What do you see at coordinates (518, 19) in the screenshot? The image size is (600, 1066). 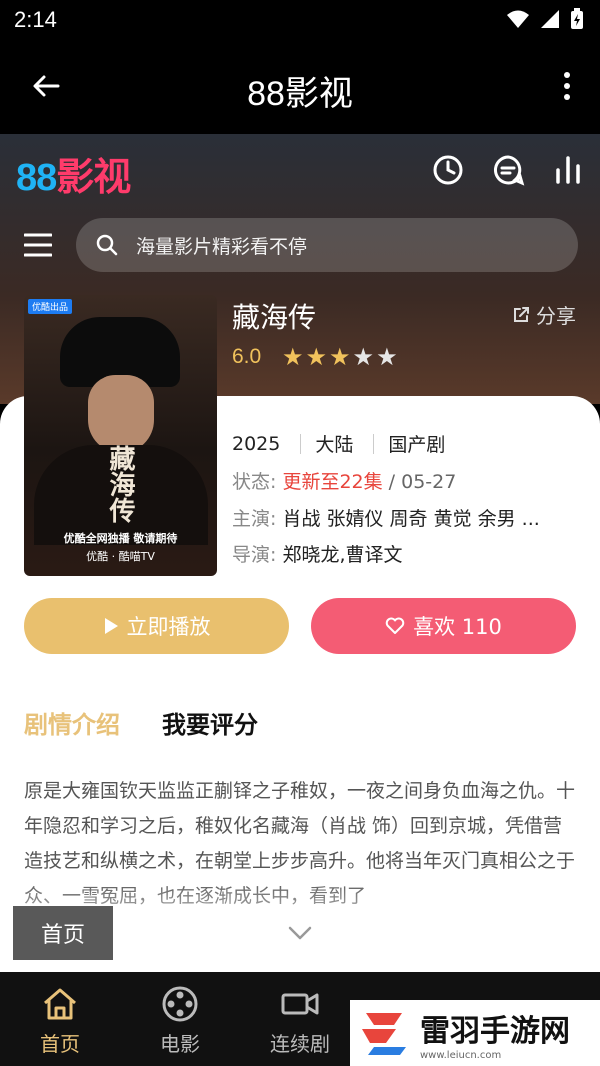 I see `wifi-icon` at bounding box center [518, 19].